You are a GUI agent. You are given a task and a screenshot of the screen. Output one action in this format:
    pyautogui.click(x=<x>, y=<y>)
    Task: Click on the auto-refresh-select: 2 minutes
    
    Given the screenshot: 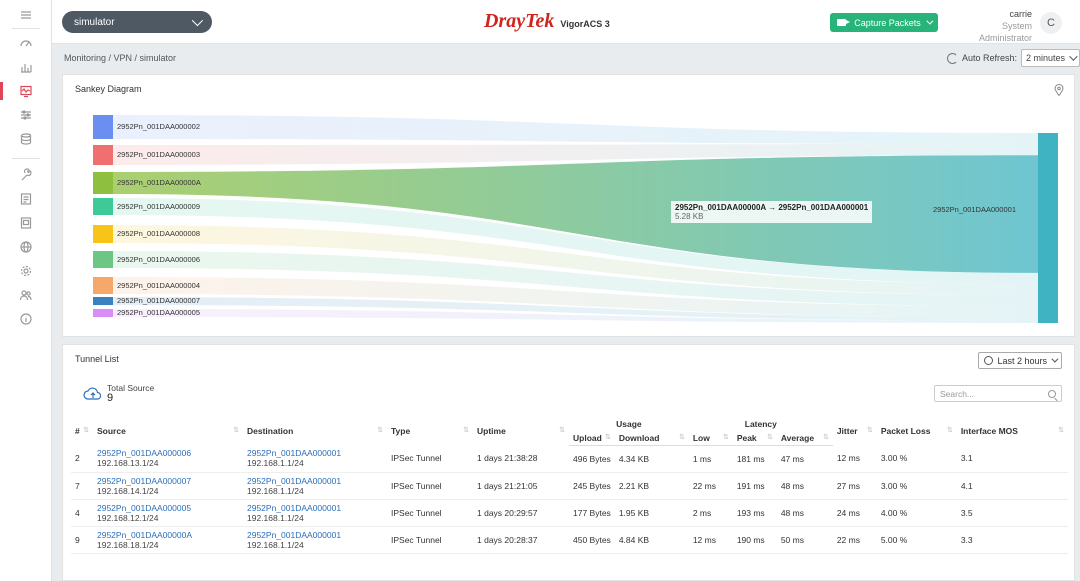 What is the action you would take?
    pyautogui.click(x=1050, y=58)
    